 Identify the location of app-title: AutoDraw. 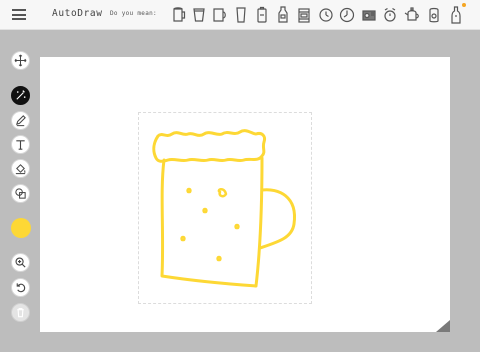
(77, 13).